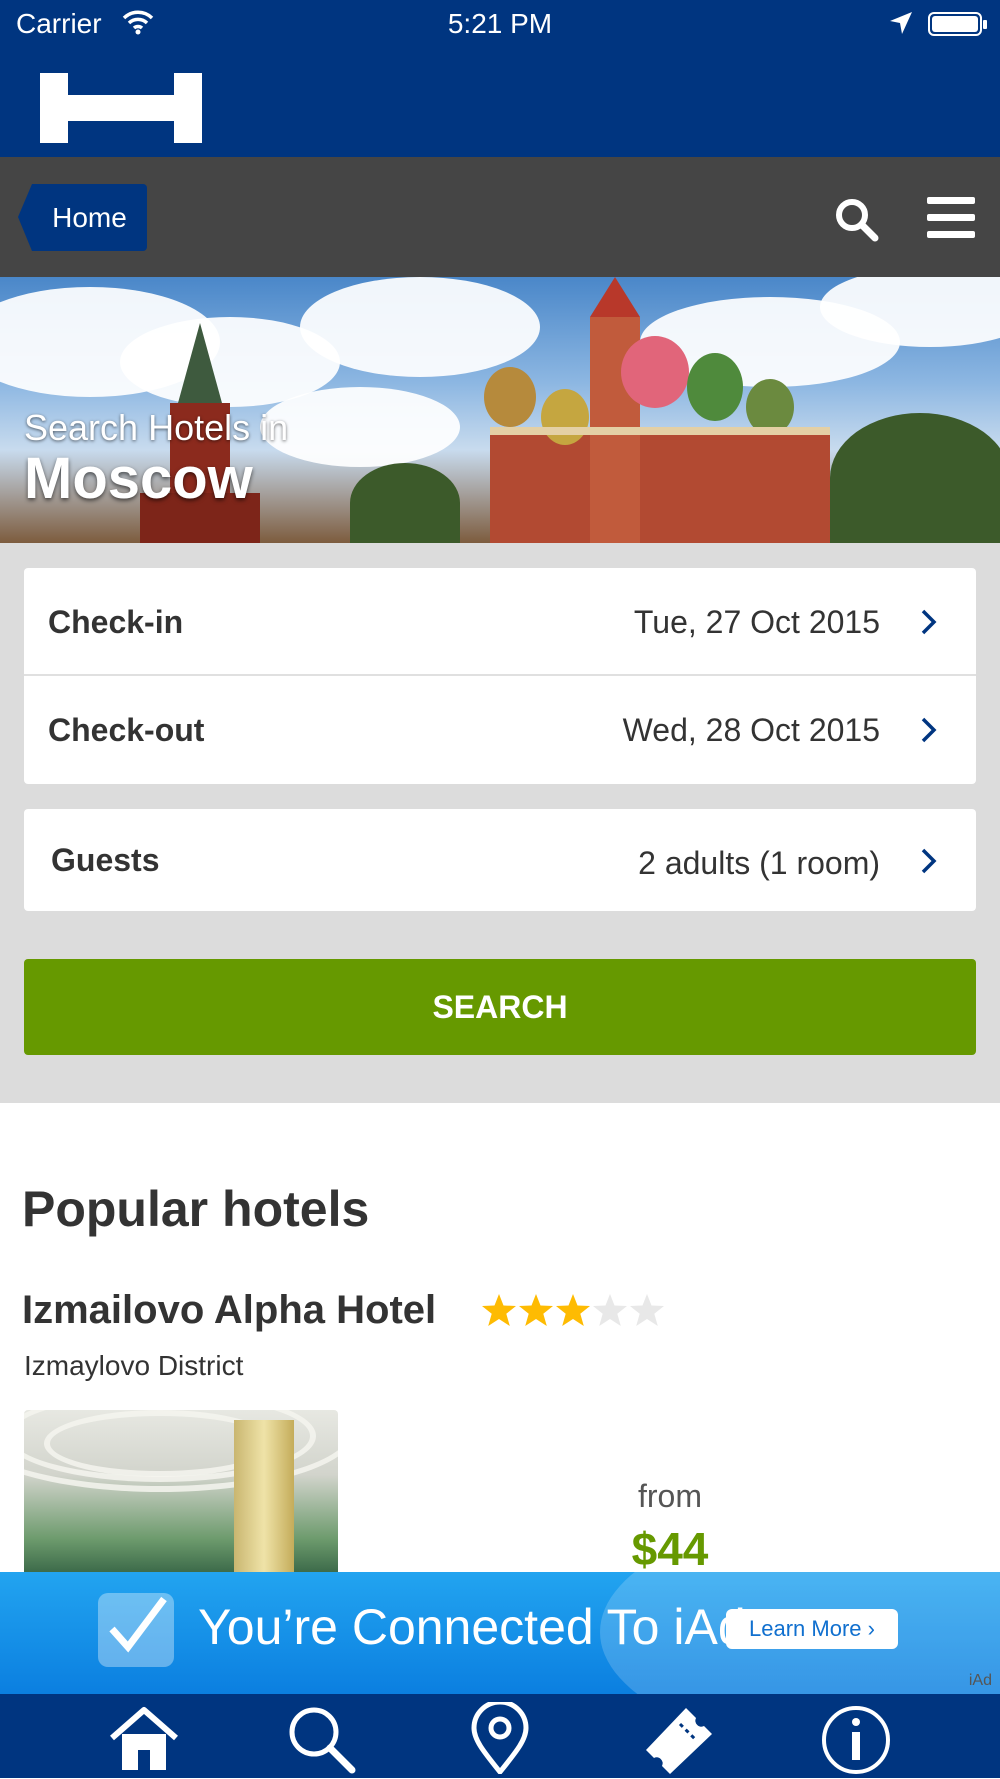 This screenshot has width=1000, height=1779. Describe the element at coordinates (134, 1365) in the screenshot. I see `hotel-district: Izmaylovo District` at that location.